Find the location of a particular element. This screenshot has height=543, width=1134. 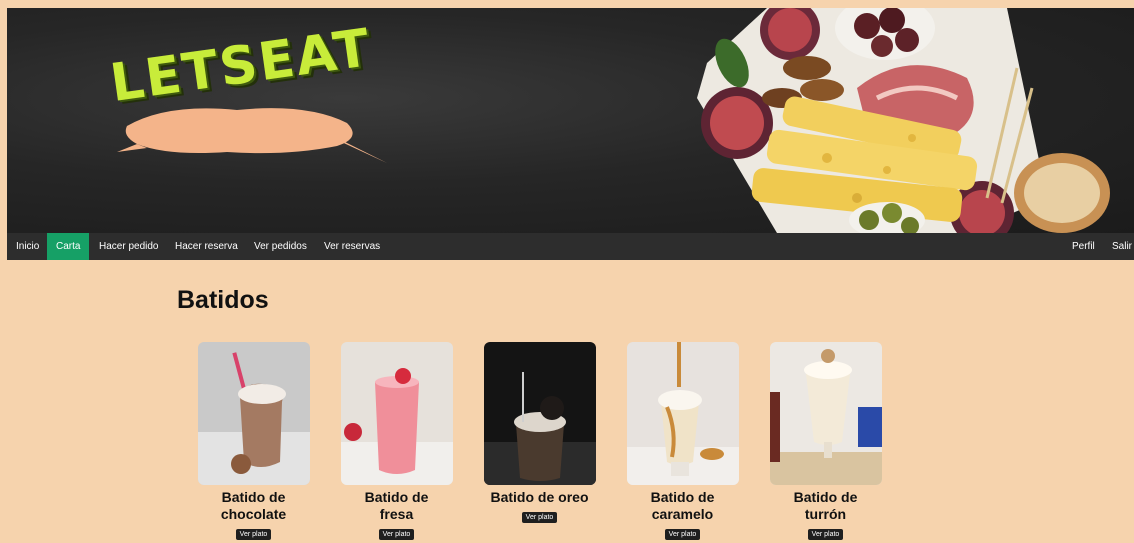

nav-item-ver-reservas: Ver reservas is located at coordinates (352, 246).